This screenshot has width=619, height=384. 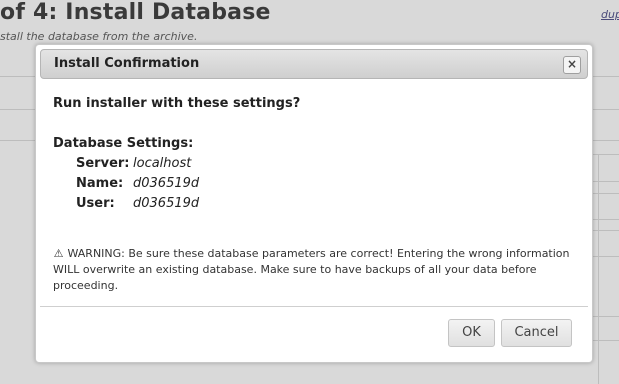 I want to click on page-subtitle: stall the database from the archive., so click(x=99, y=36).